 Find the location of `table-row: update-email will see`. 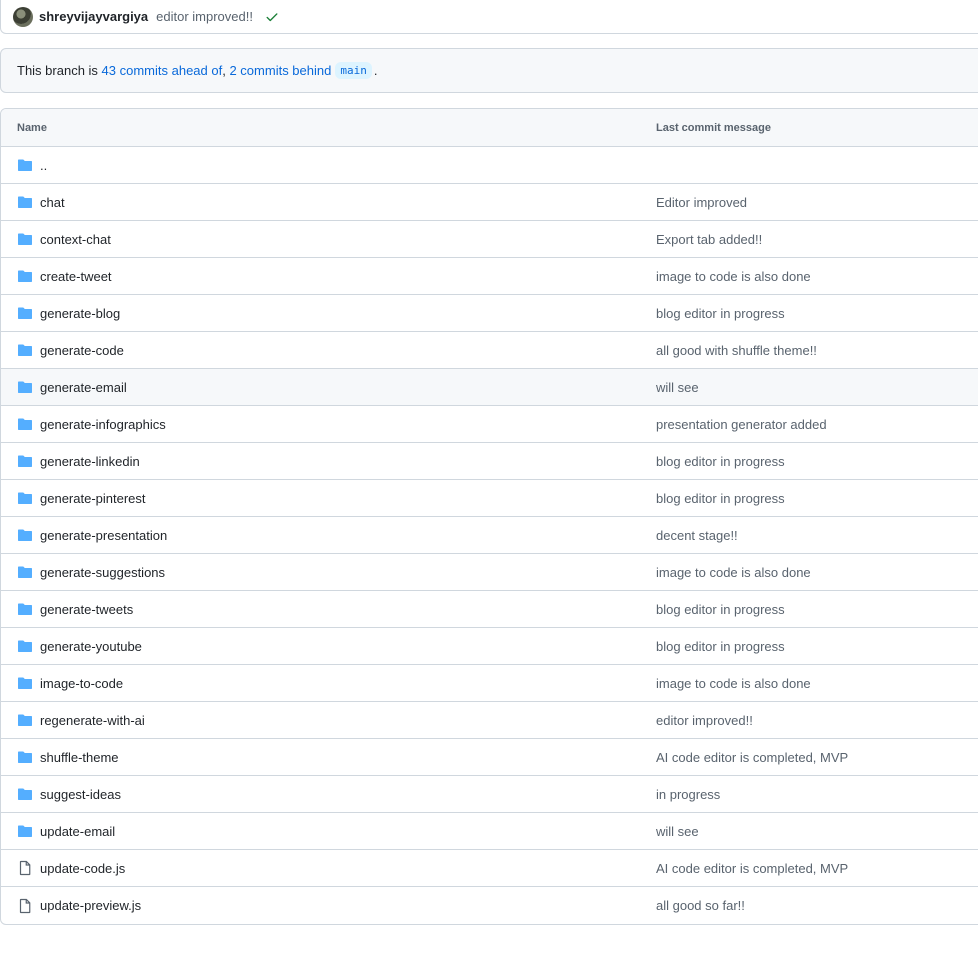

table-row: update-email will see is located at coordinates (489, 831).